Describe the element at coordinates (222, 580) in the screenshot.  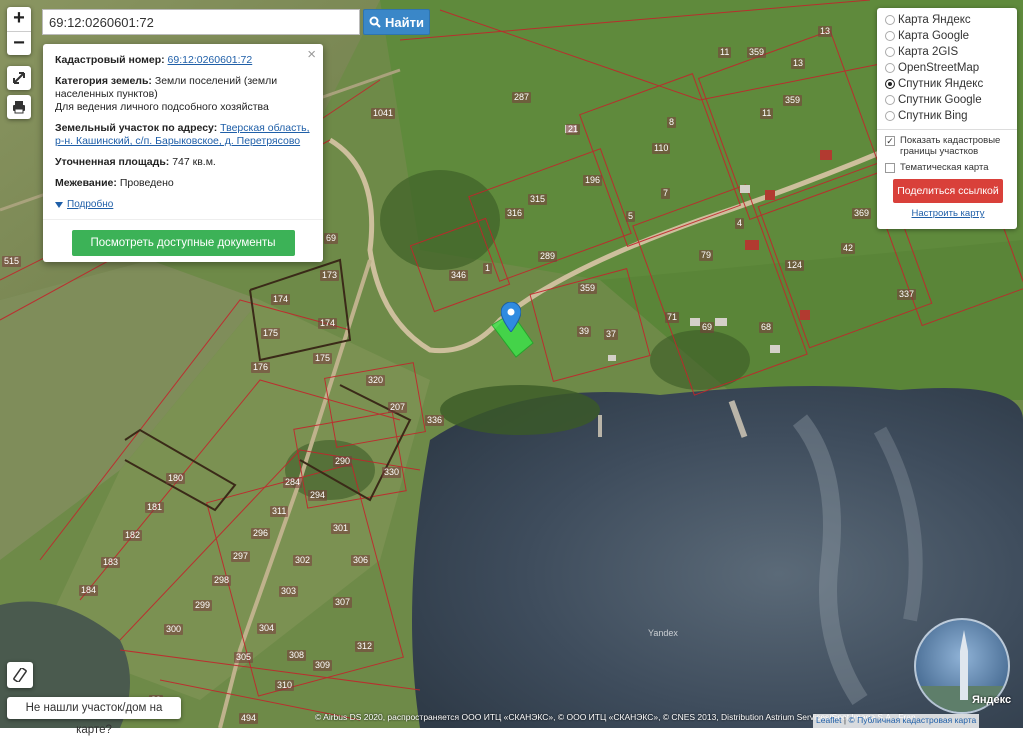
I see `plot-number-label: 298` at that location.